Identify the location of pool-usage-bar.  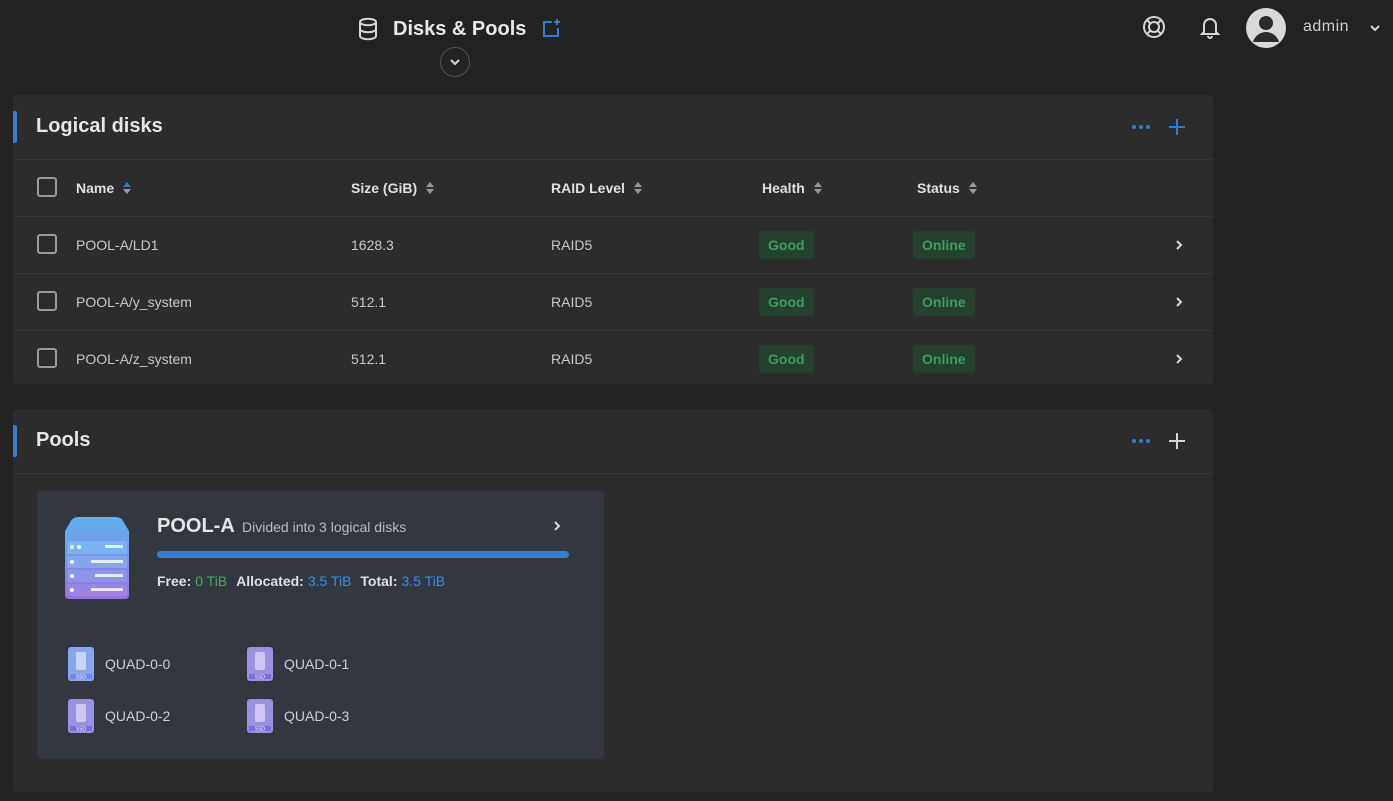
(363, 554).